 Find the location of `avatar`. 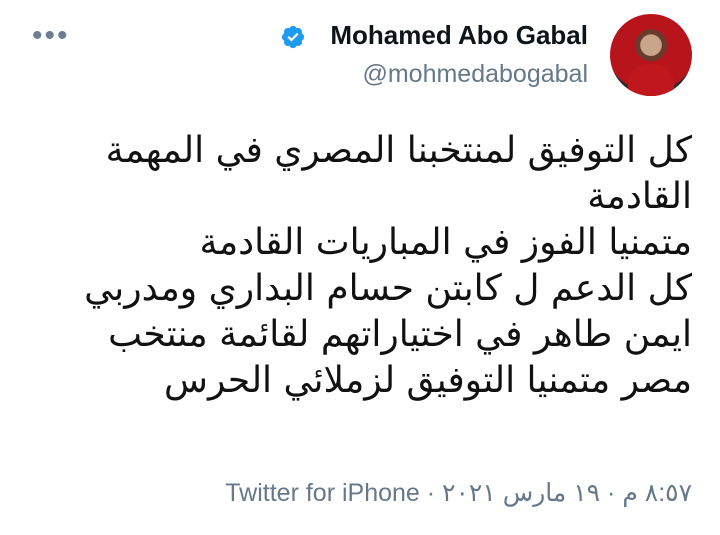

avatar is located at coordinates (651, 55).